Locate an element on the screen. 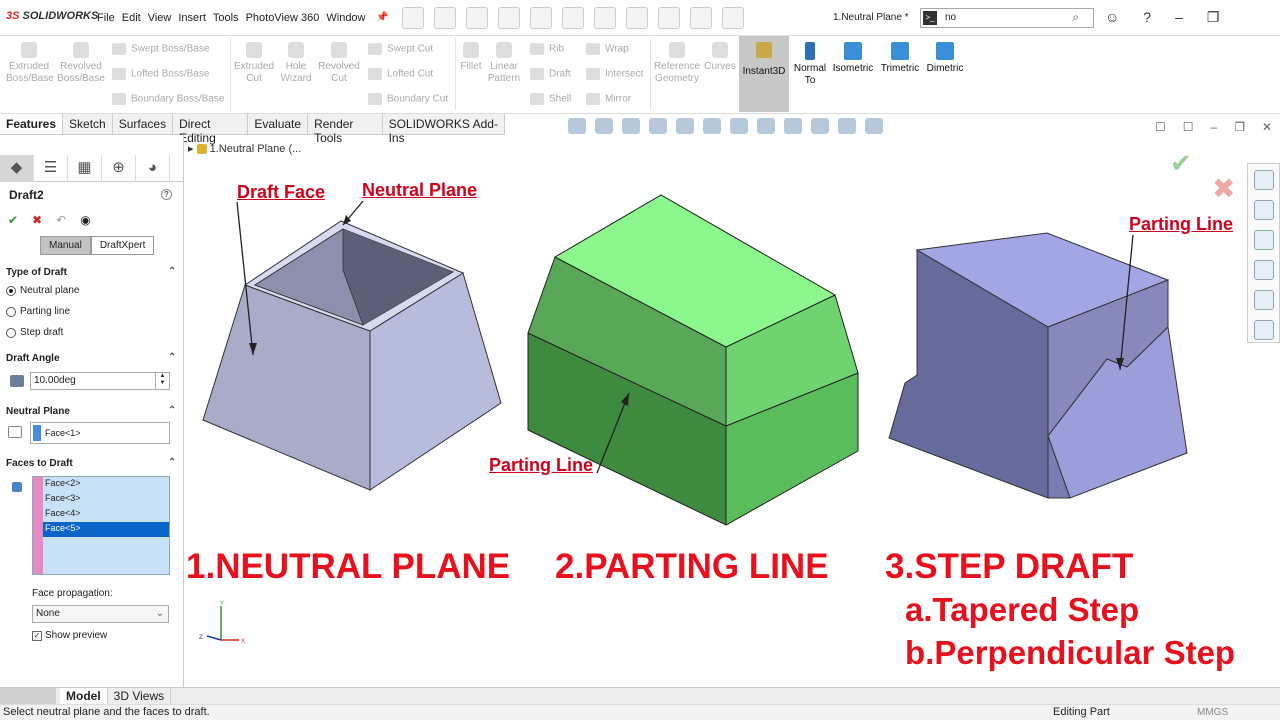 The image size is (1280, 720). neutral-plane-group: Neutral Plane ⌃ is located at coordinates (91, 411).